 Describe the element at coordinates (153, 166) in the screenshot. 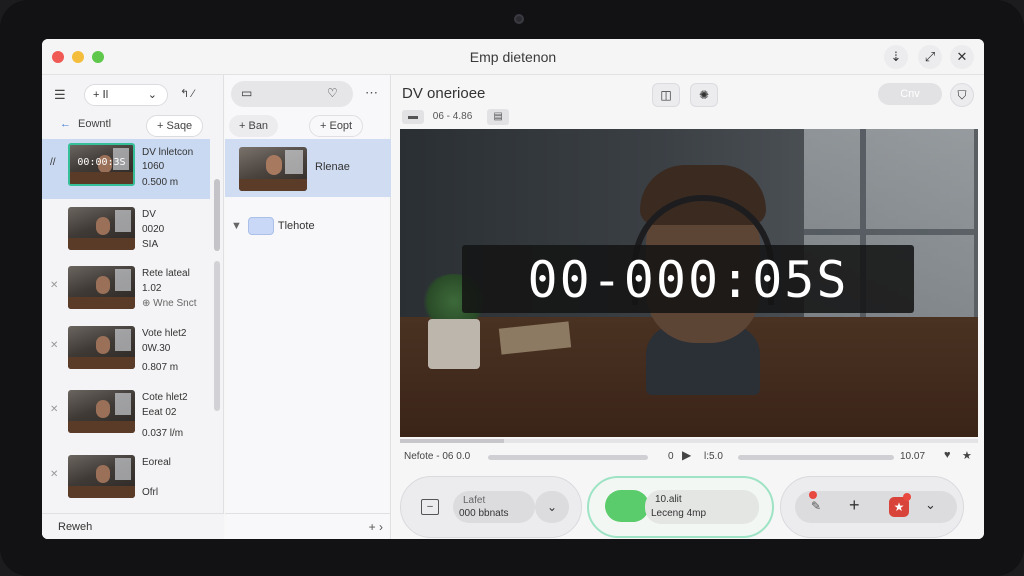

I see `clip-detail: 1060` at that location.